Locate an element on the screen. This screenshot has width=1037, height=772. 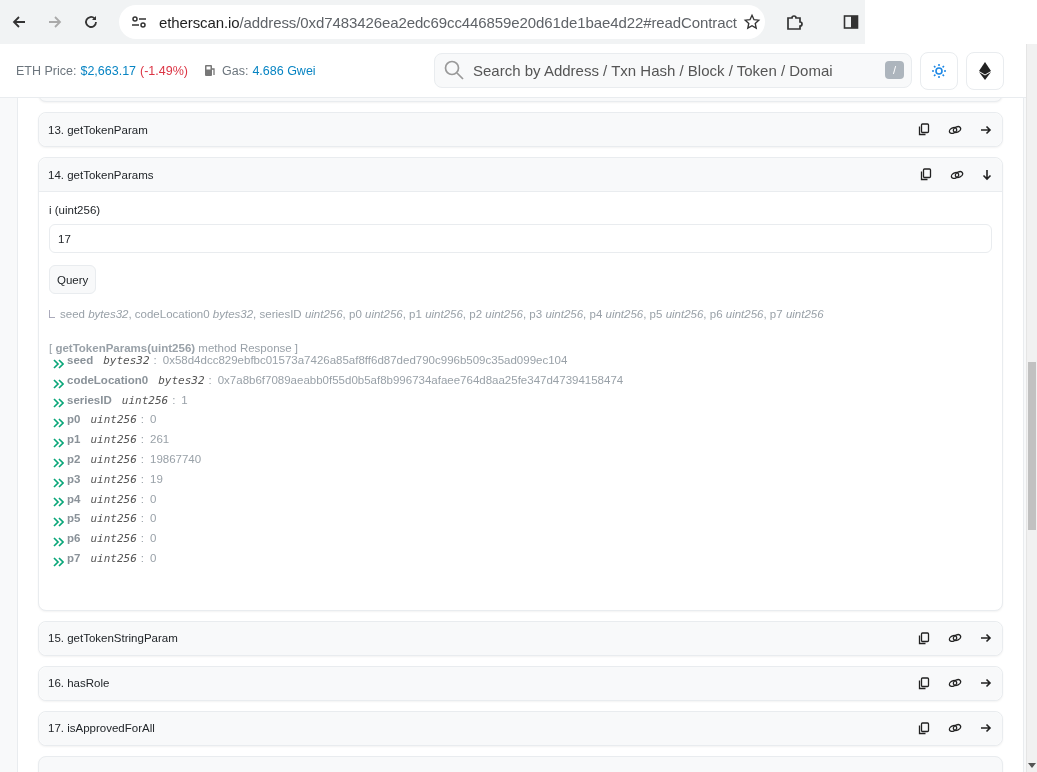
output-name: seriesID is located at coordinates (89, 399).